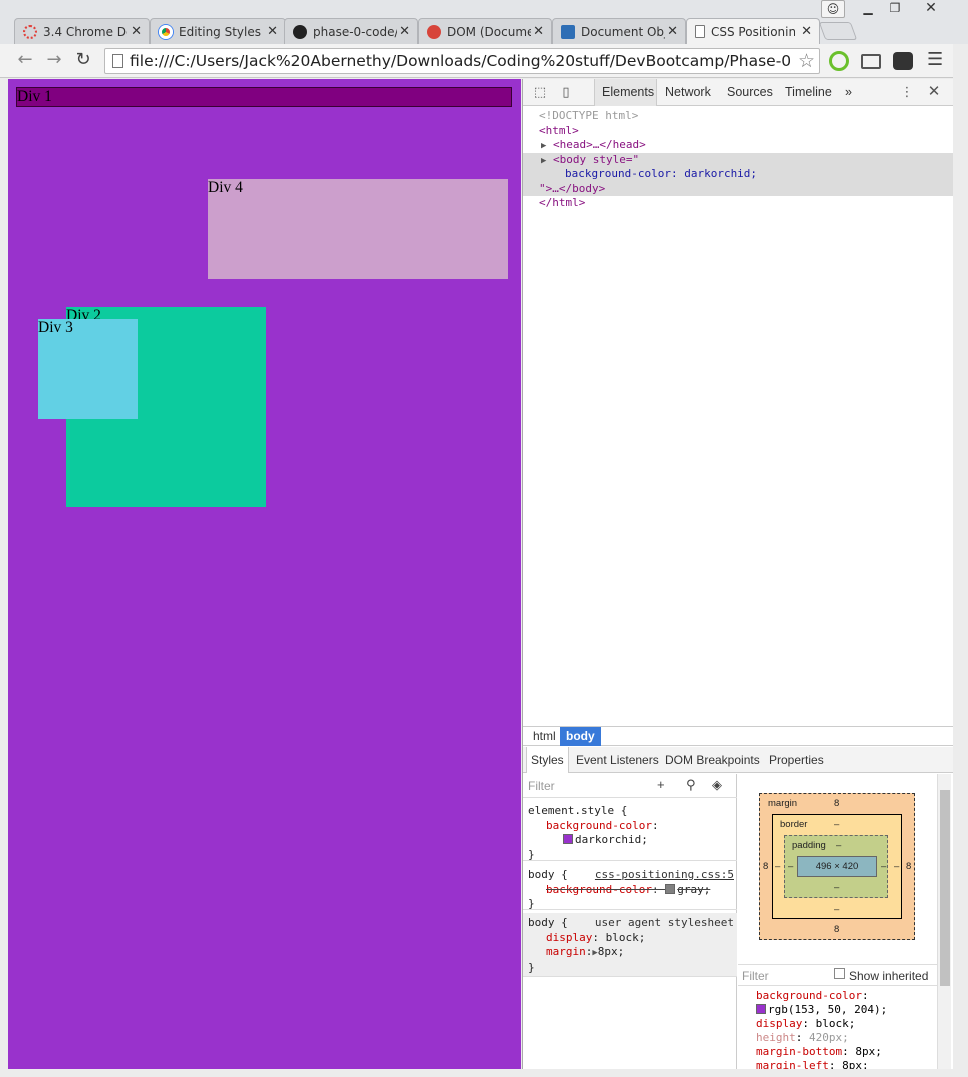 The height and width of the screenshot is (1077, 968). Describe the element at coordinates (871, 61) in the screenshot. I see `cast-icon` at that location.